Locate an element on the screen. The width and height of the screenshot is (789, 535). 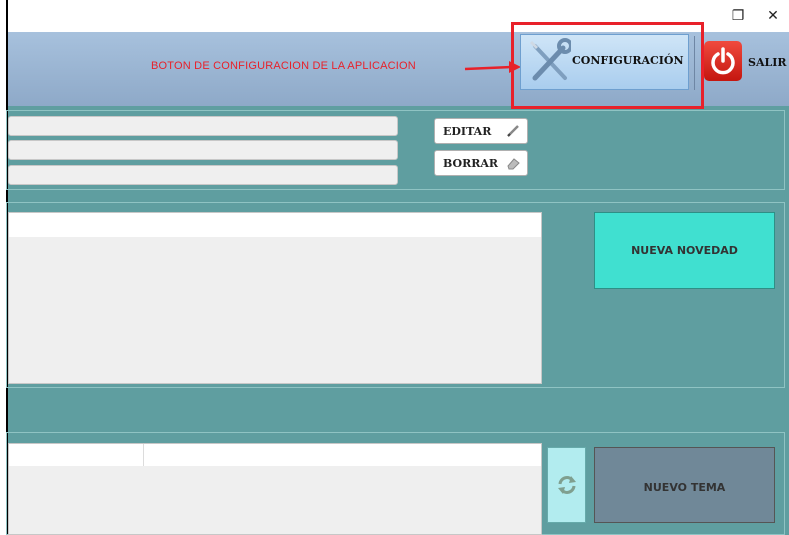
restore-window-button: ❐ is located at coordinates (738, 16).